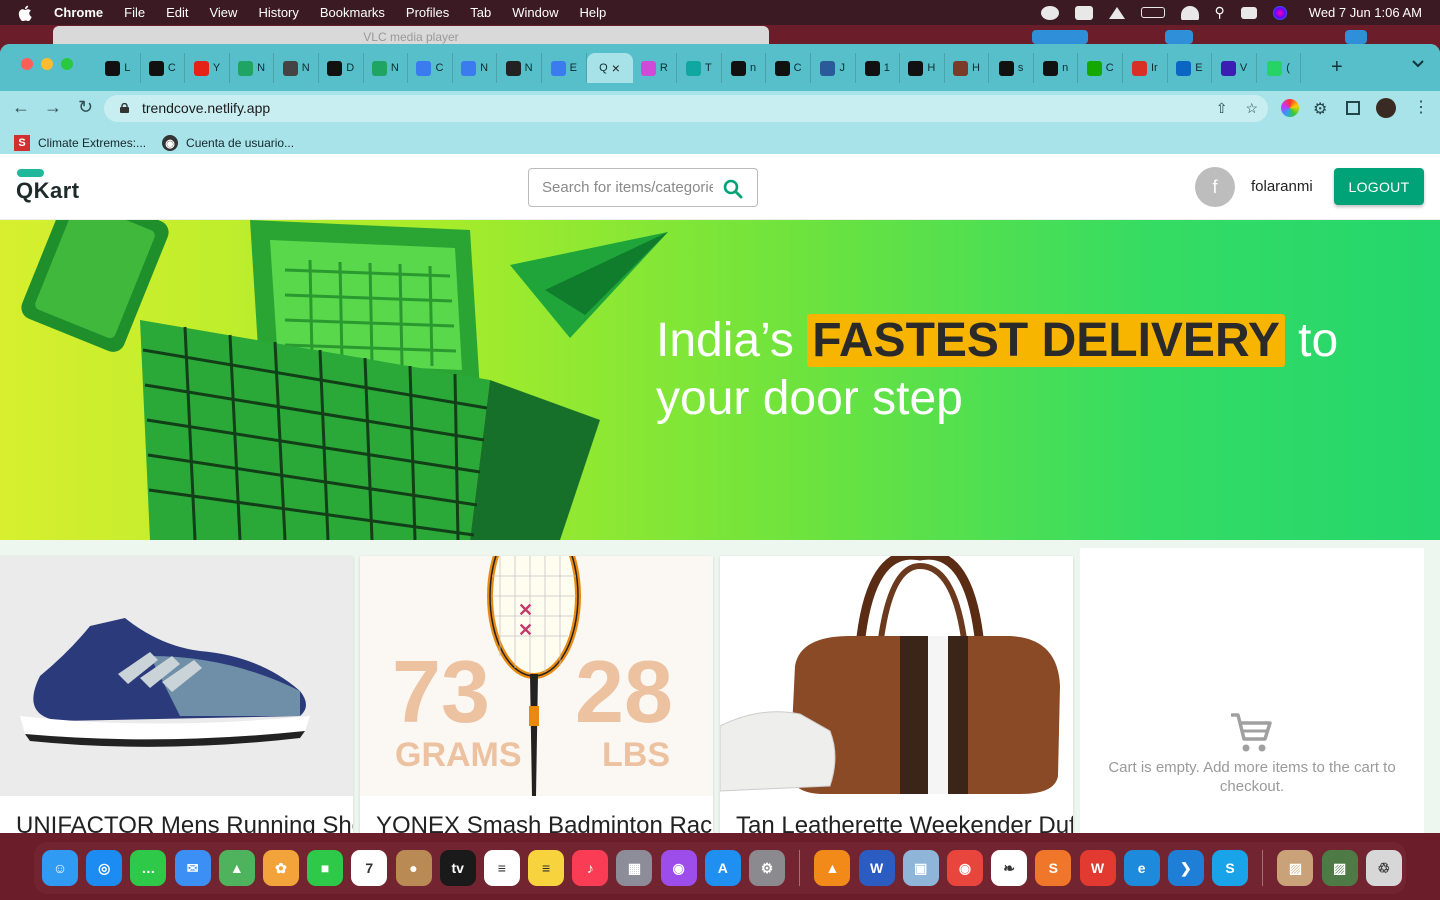 This screenshot has height=900, width=1440. What do you see at coordinates (104, 868) in the screenshot?
I see `safari-icon: ◎` at bounding box center [104, 868].